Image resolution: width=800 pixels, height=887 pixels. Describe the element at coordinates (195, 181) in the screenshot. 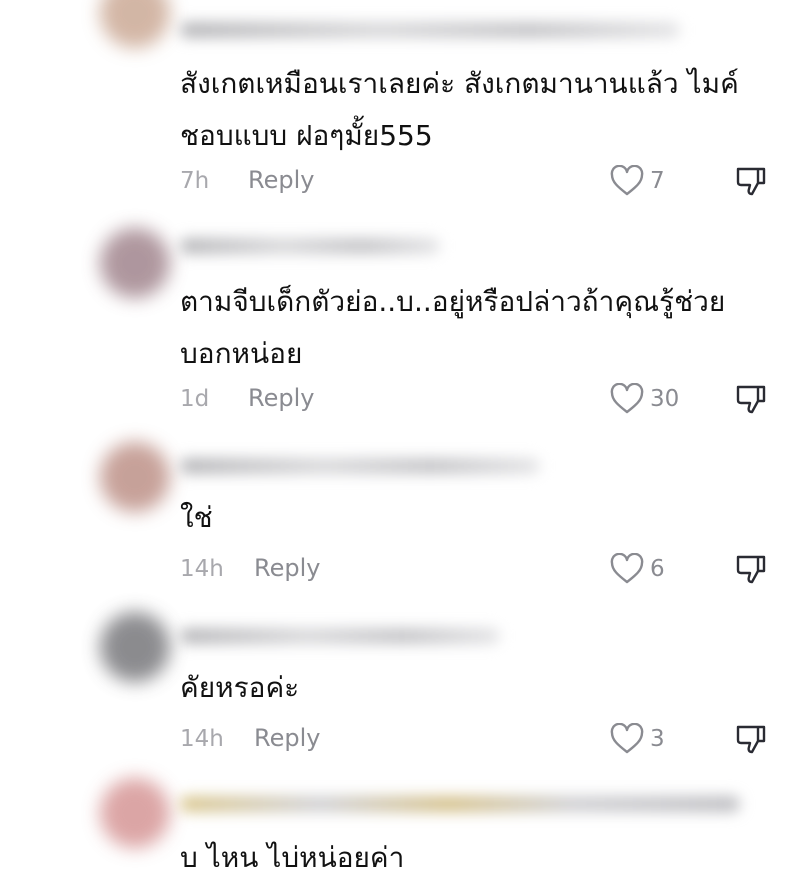

I see `comment-time: 7h` at that location.